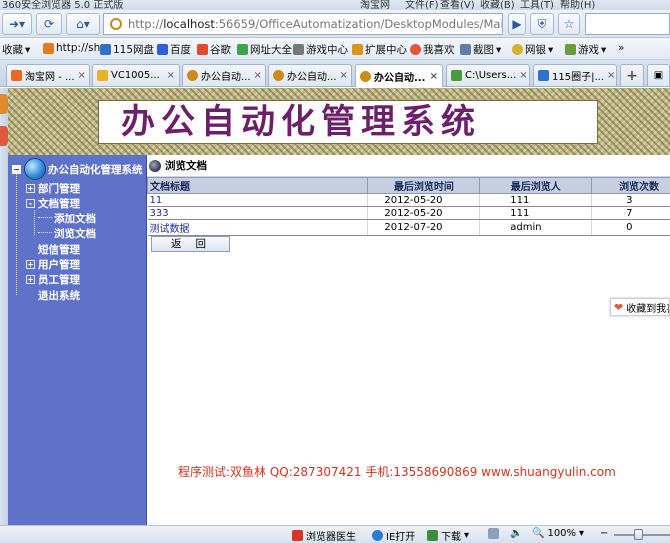  What do you see at coordinates (537, 5) in the screenshot?
I see `menu-tools: 工具(T)` at bounding box center [537, 5].